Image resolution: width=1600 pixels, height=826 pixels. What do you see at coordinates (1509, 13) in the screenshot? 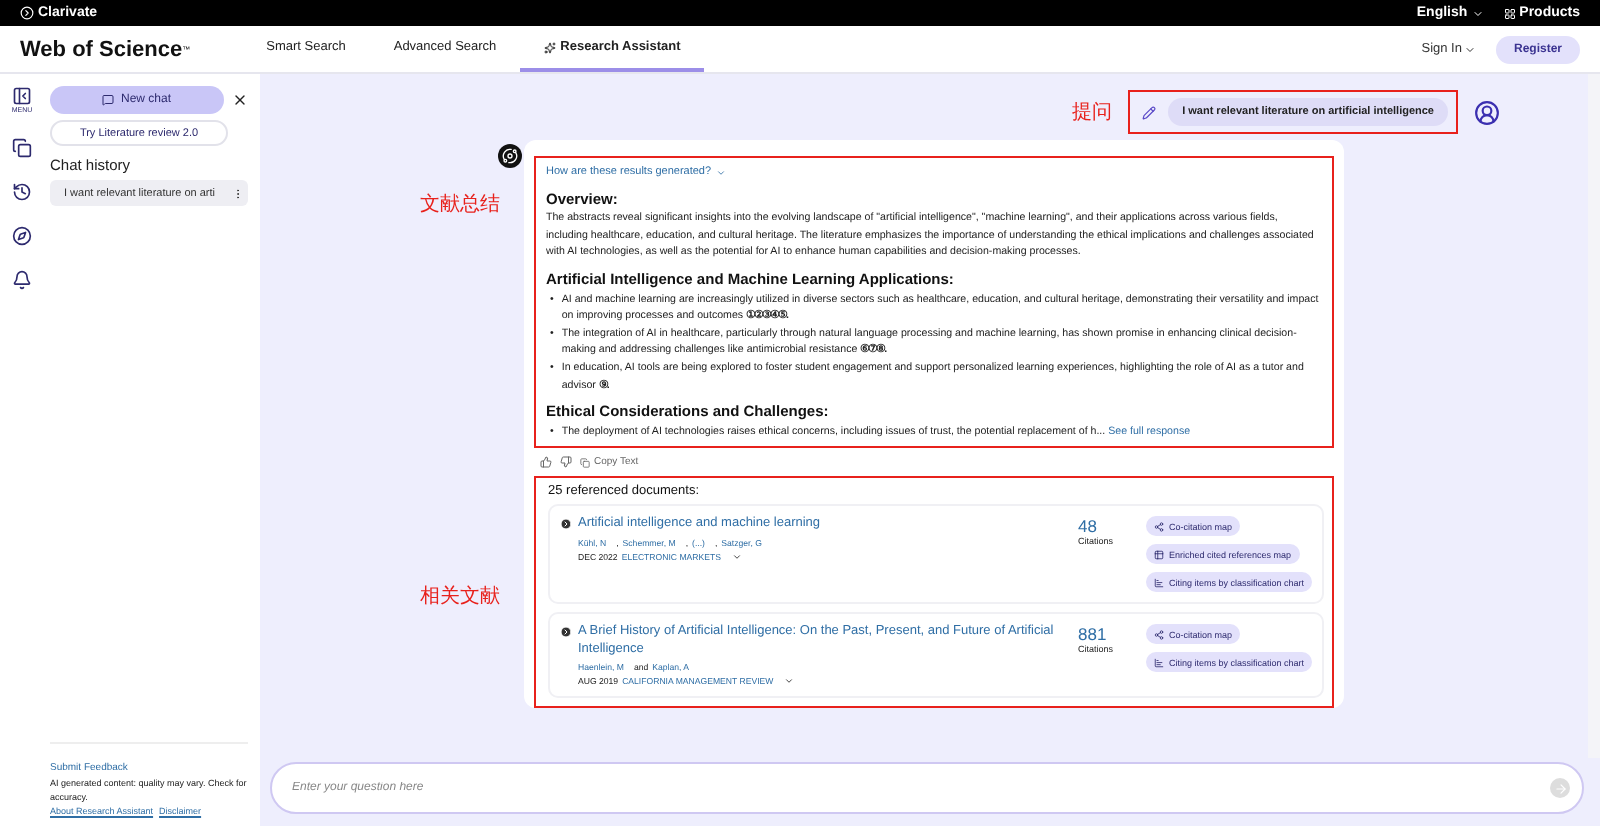
I see `grid-icon` at bounding box center [1509, 13].